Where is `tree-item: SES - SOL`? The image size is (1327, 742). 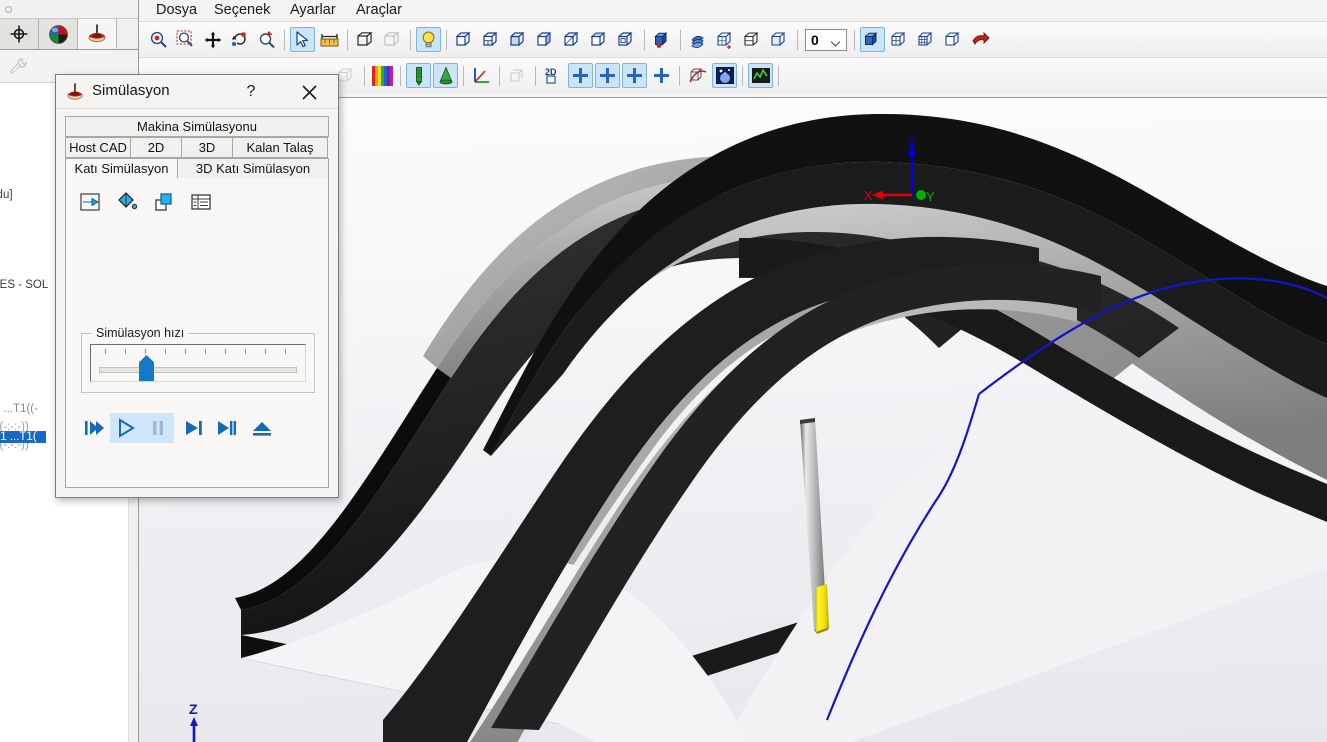
tree-item: SES - SOL is located at coordinates (24, 285).